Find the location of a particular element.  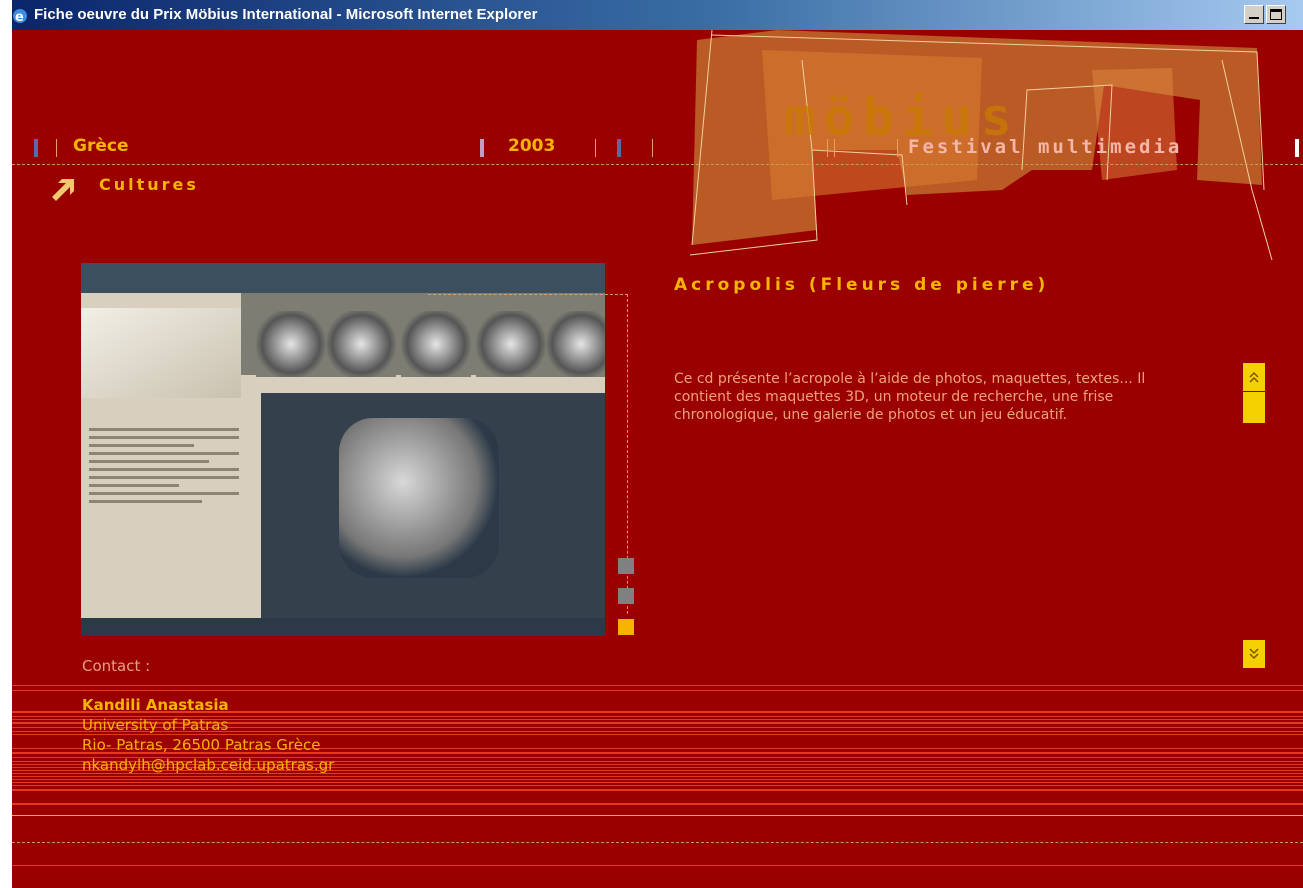

frame-dots is located at coordinates (528, 294).